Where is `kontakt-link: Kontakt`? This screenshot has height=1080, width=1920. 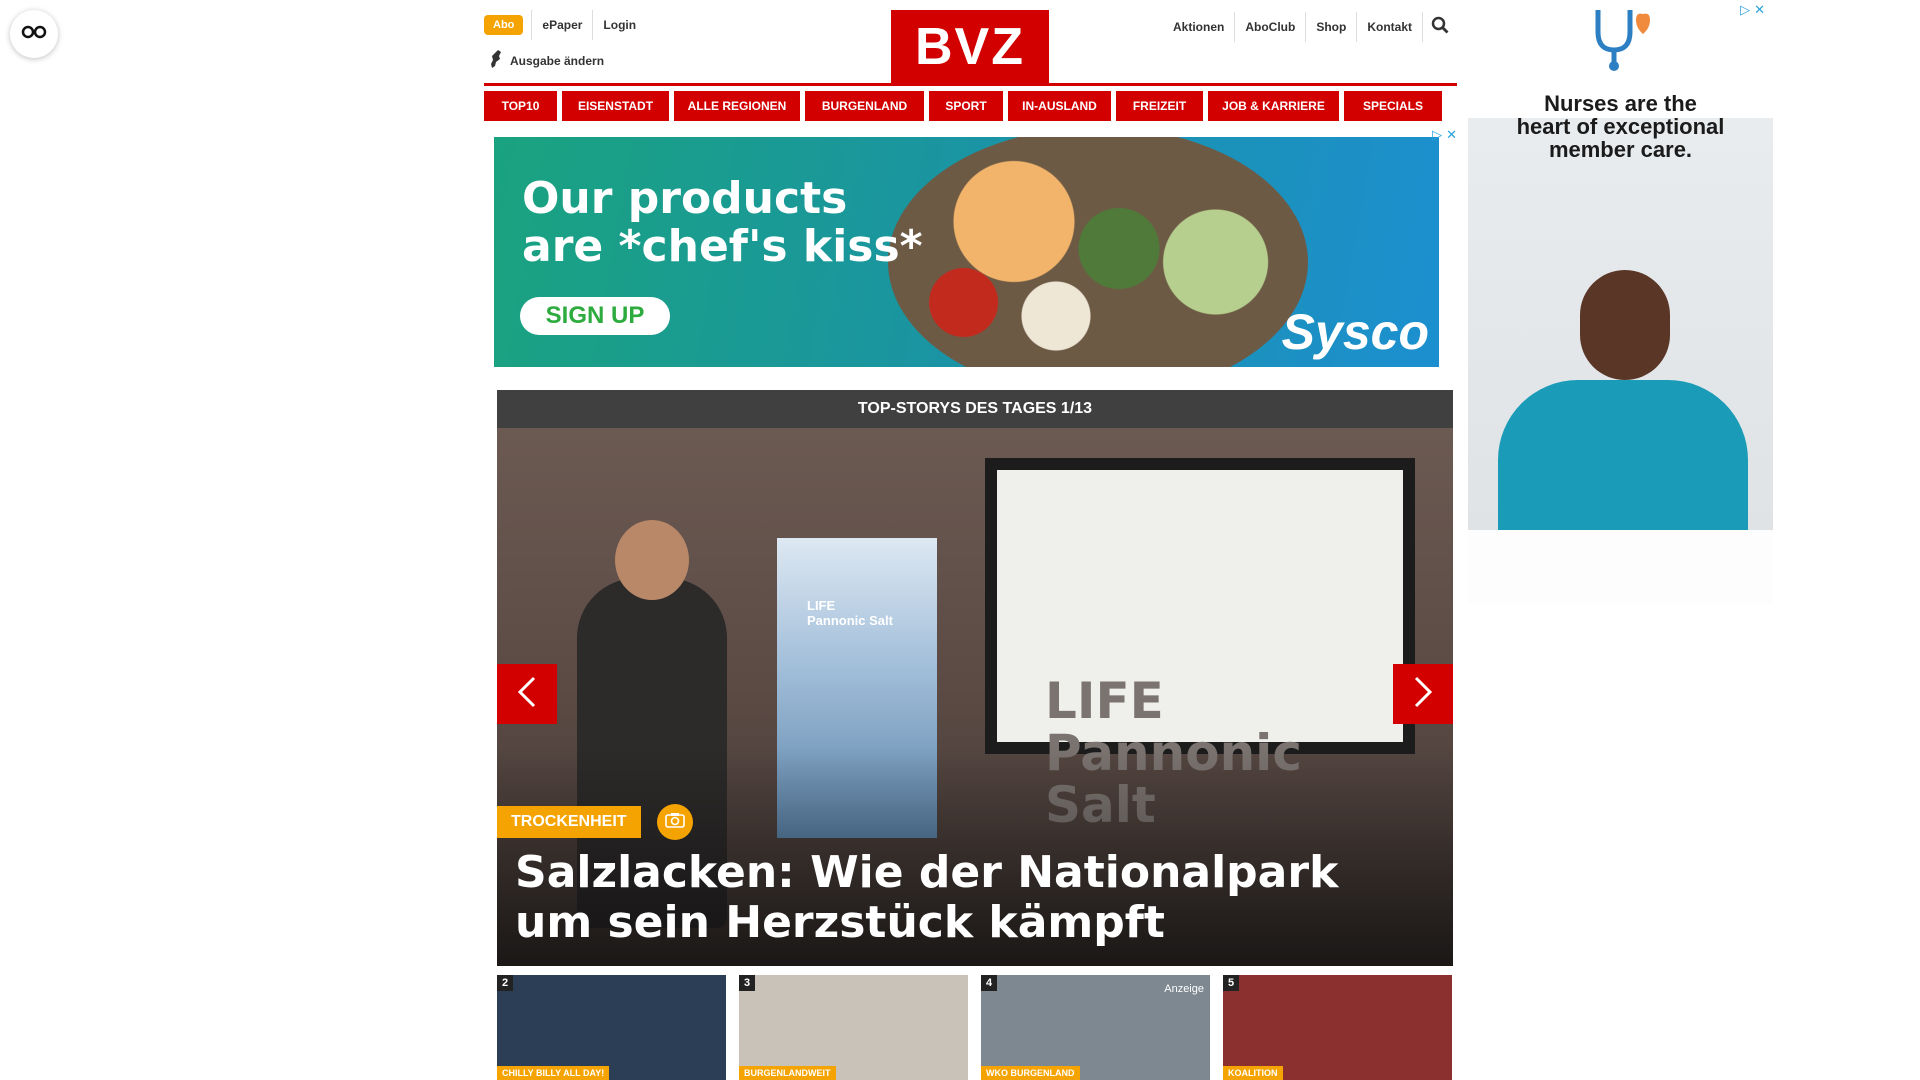 kontakt-link: Kontakt is located at coordinates (1390, 27).